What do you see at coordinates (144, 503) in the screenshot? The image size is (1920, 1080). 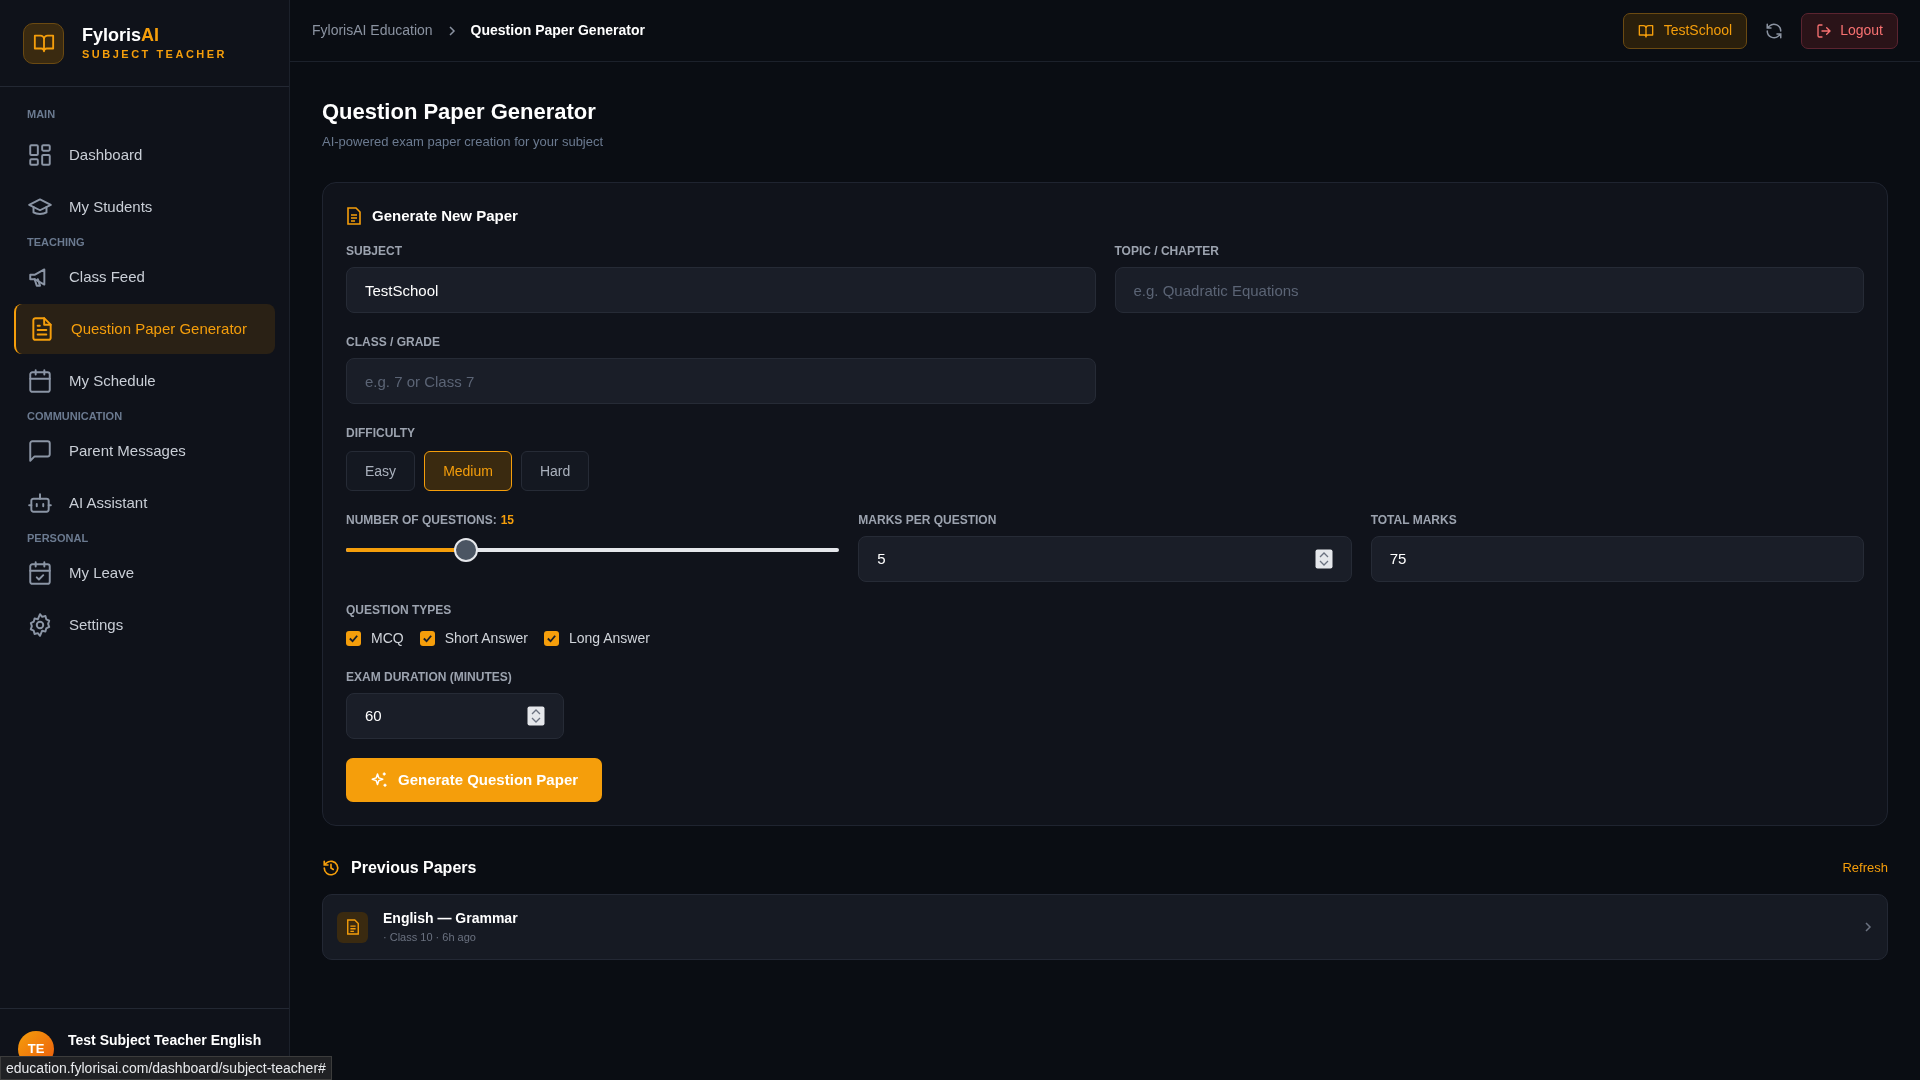 I see `nav-item: AI Assistant` at bounding box center [144, 503].